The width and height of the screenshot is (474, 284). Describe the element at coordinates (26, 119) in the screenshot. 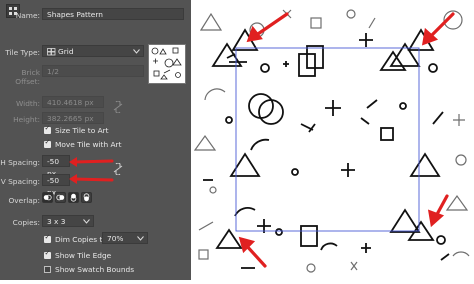

I see `height-label: Height:` at that location.